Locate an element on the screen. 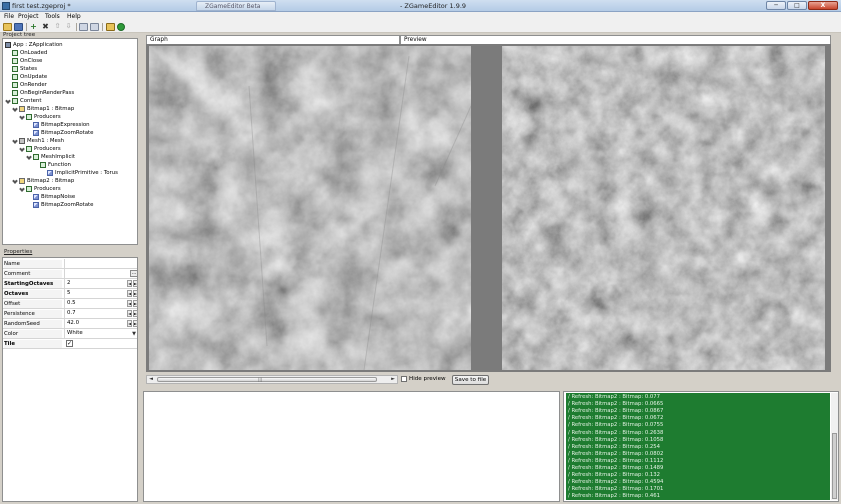 This screenshot has height=504, width=841. code-editor is located at coordinates (351, 446).